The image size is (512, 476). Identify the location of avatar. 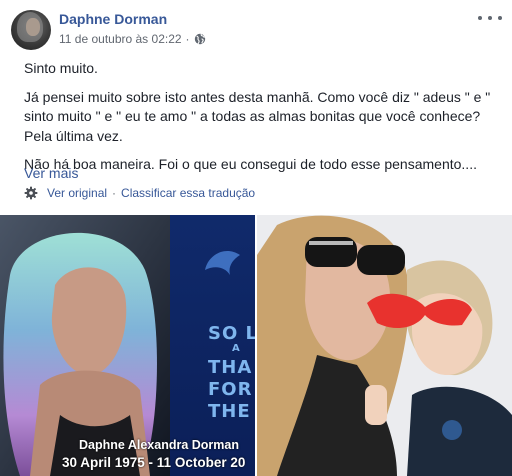
(31, 30).